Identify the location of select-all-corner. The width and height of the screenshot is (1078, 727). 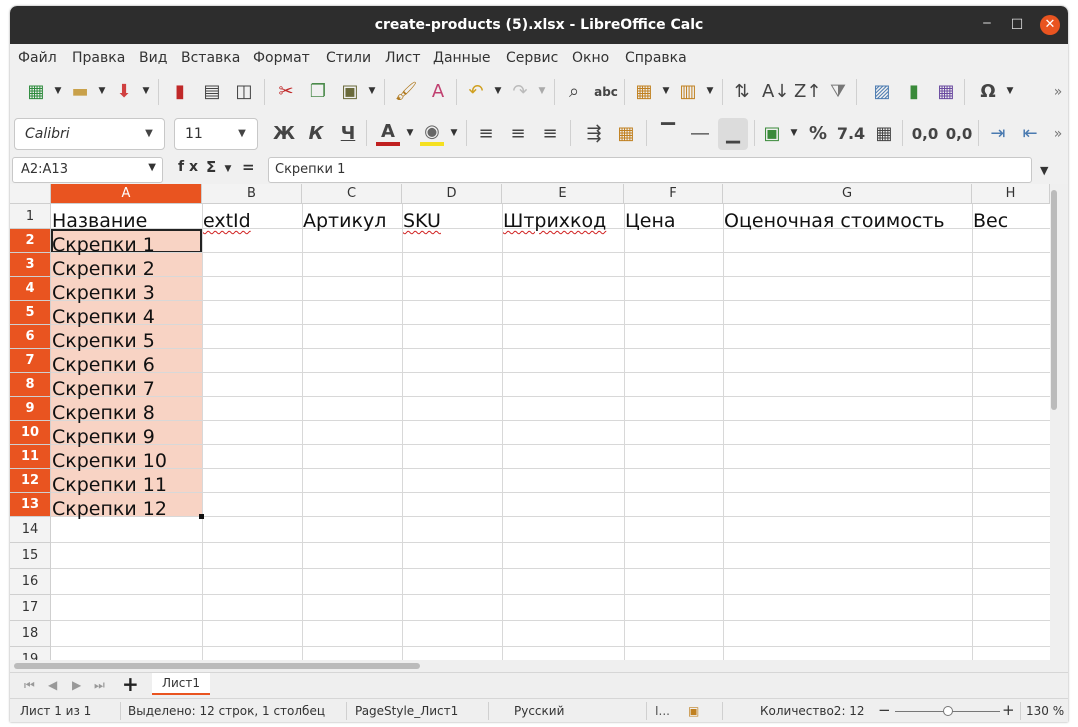
(30, 194).